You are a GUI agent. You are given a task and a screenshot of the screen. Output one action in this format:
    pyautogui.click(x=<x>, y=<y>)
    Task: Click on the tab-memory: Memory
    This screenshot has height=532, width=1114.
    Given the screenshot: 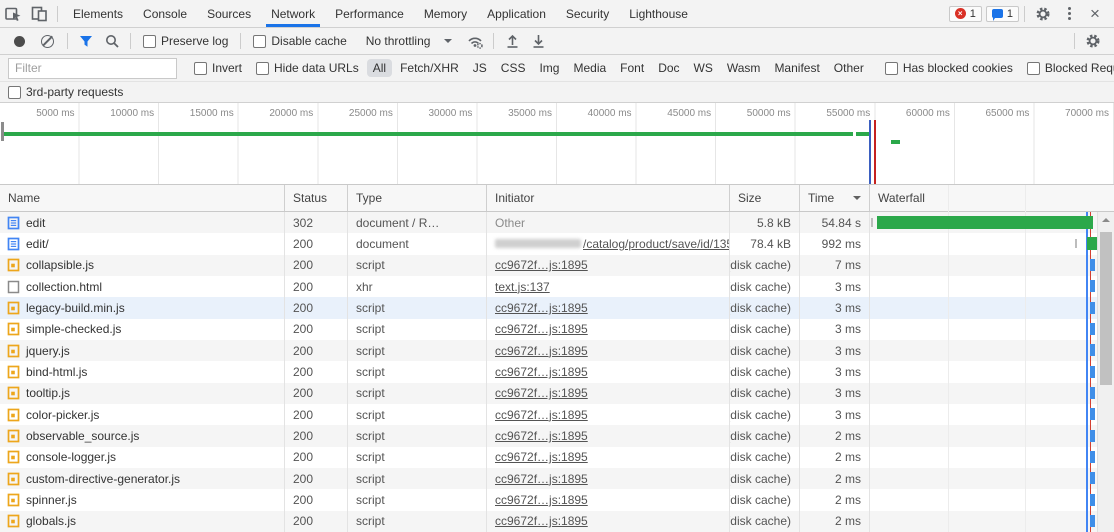 What is the action you would take?
    pyautogui.click(x=445, y=13)
    